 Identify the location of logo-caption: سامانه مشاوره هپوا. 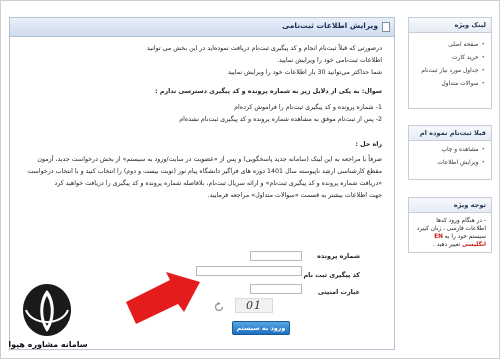
(48, 344).